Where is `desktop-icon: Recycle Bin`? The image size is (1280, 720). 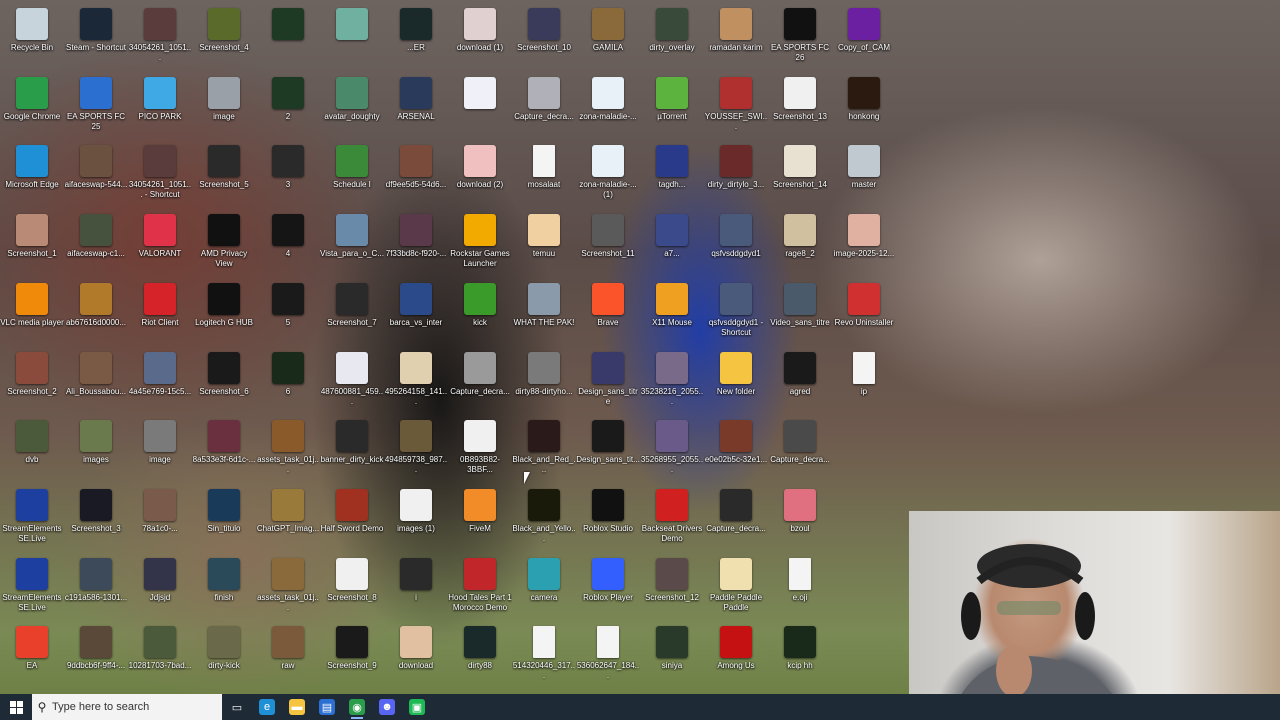 desktop-icon: Recycle Bin is located at coordinates (32, 37).